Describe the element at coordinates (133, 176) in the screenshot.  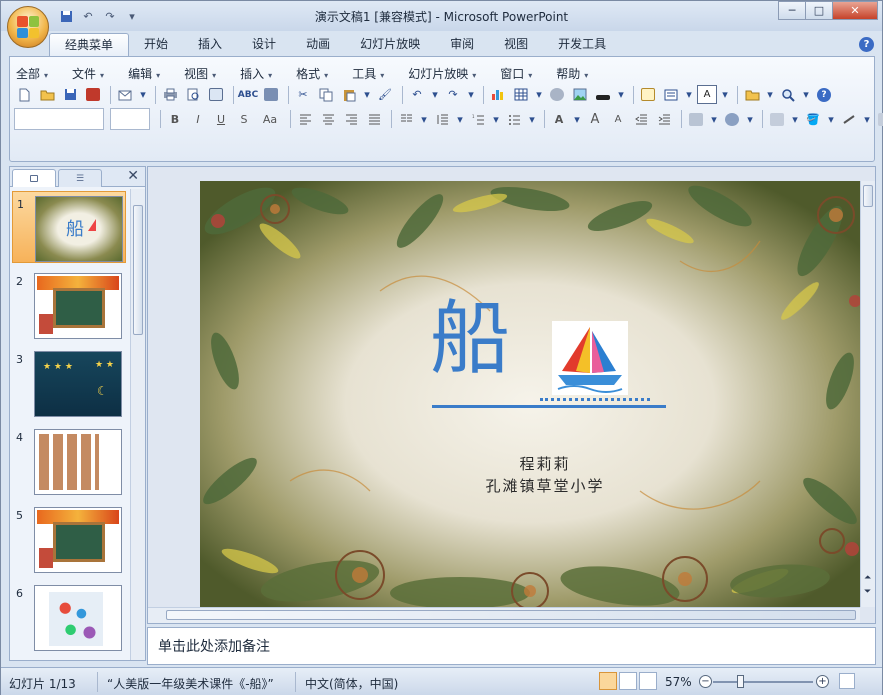
I see `close-icon: ✕` at that location.